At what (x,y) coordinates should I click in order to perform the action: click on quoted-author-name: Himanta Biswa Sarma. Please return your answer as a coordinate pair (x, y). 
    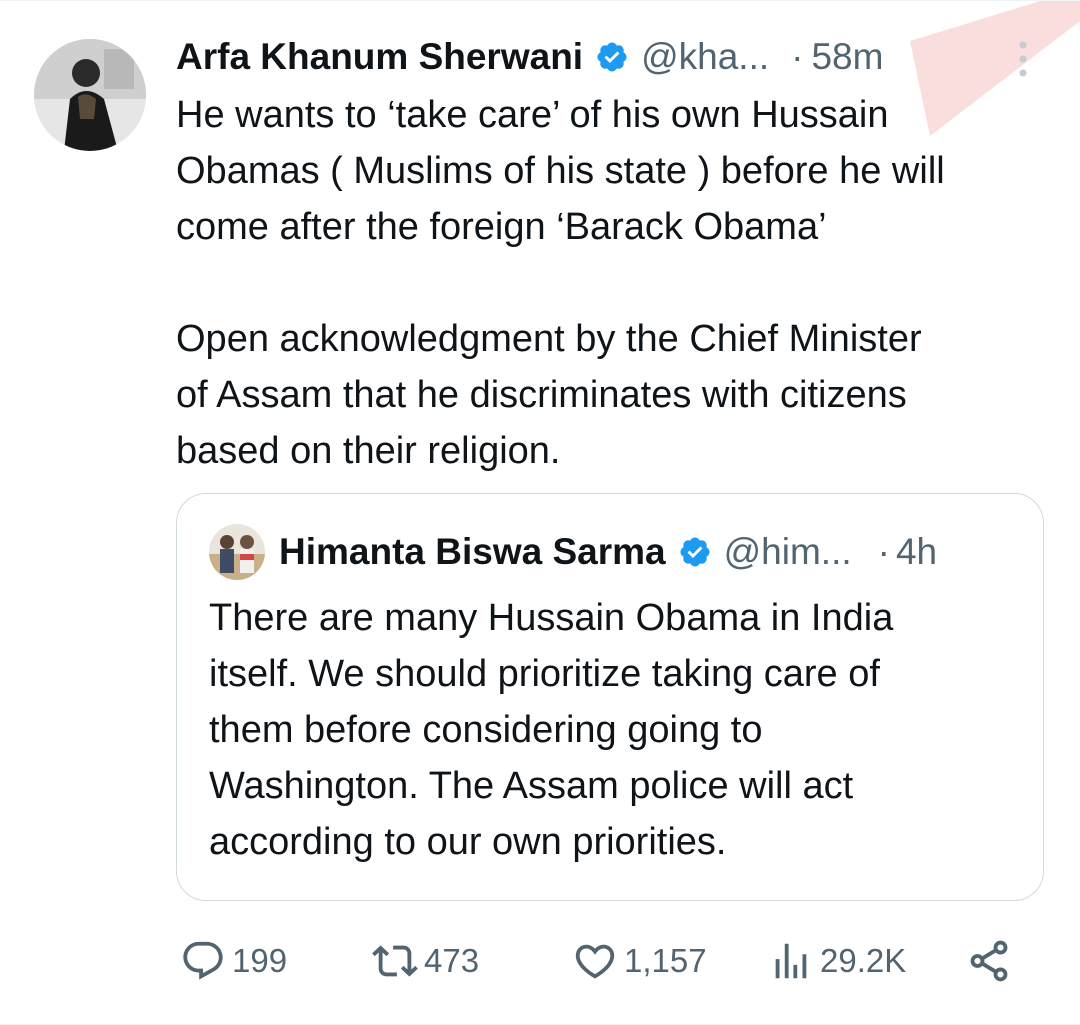
    Looking at the image, I should click on (472, 552).